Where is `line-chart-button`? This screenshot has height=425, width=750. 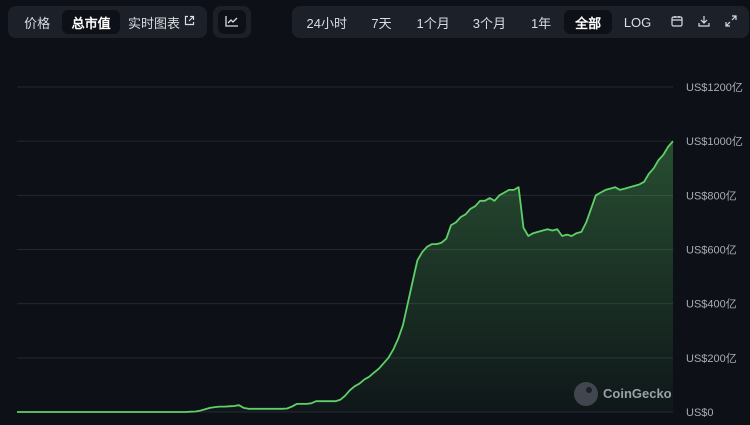 line-chart-button is located at coordinates (232, 22).